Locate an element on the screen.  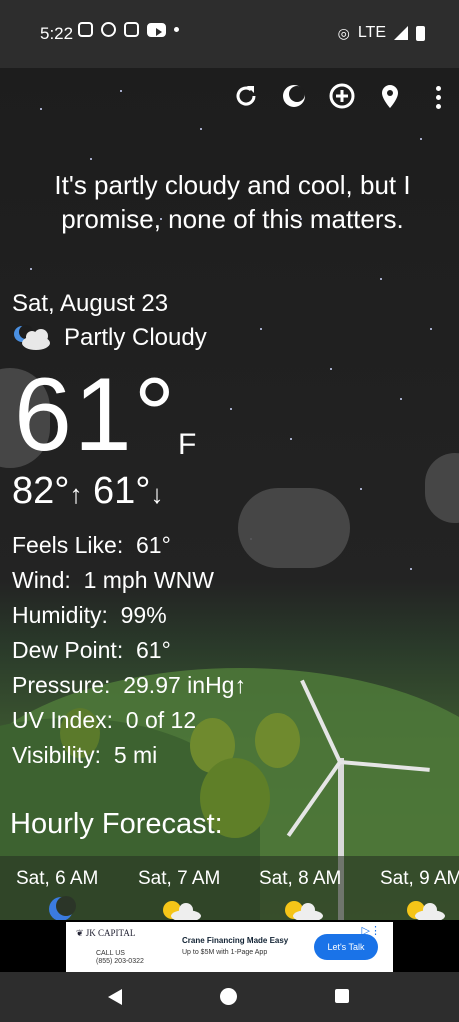
temperature-unit: F is located at coordinates (187, 444).